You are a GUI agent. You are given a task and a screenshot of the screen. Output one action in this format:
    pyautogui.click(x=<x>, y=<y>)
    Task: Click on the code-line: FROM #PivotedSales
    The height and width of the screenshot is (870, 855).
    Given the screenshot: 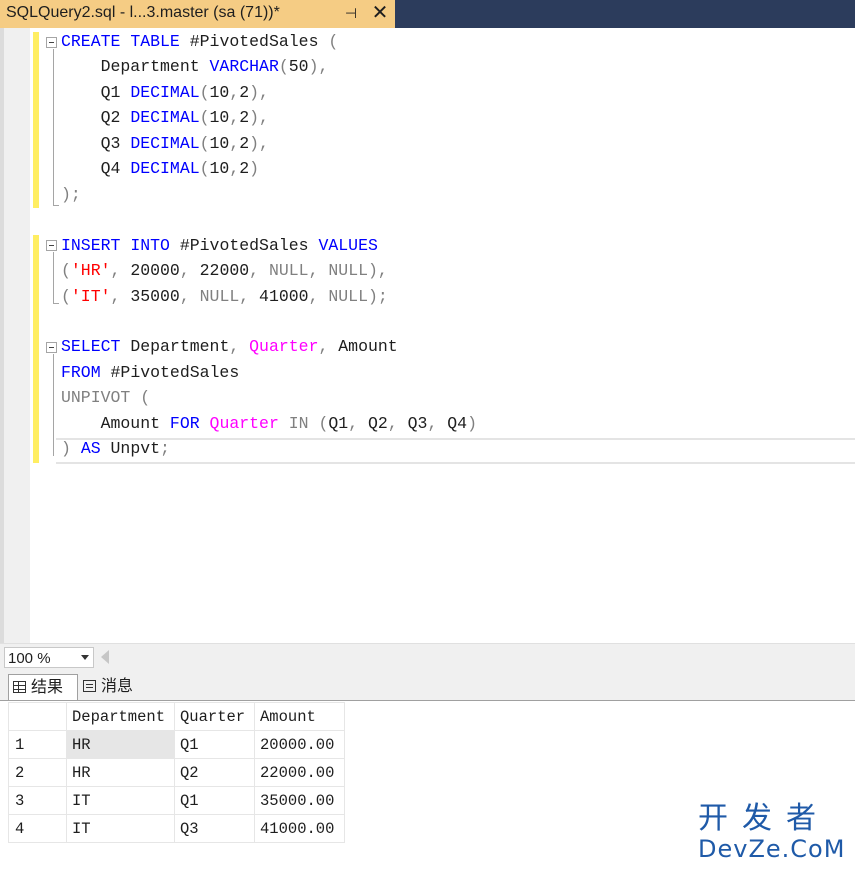 What is the action you would take?
    pyautogui.click(x=150, y=372)
    